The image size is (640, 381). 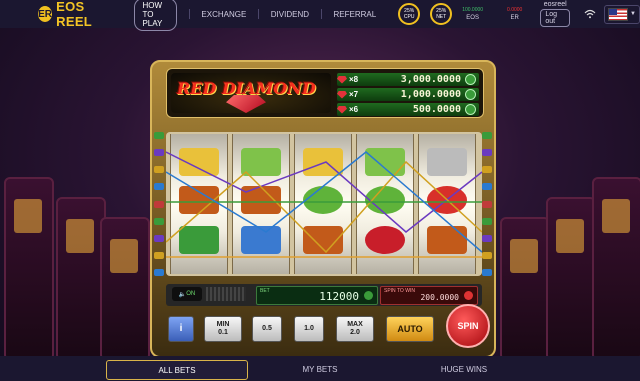 I want to click on cpu-label: CPU, so click(x=409, y=17).